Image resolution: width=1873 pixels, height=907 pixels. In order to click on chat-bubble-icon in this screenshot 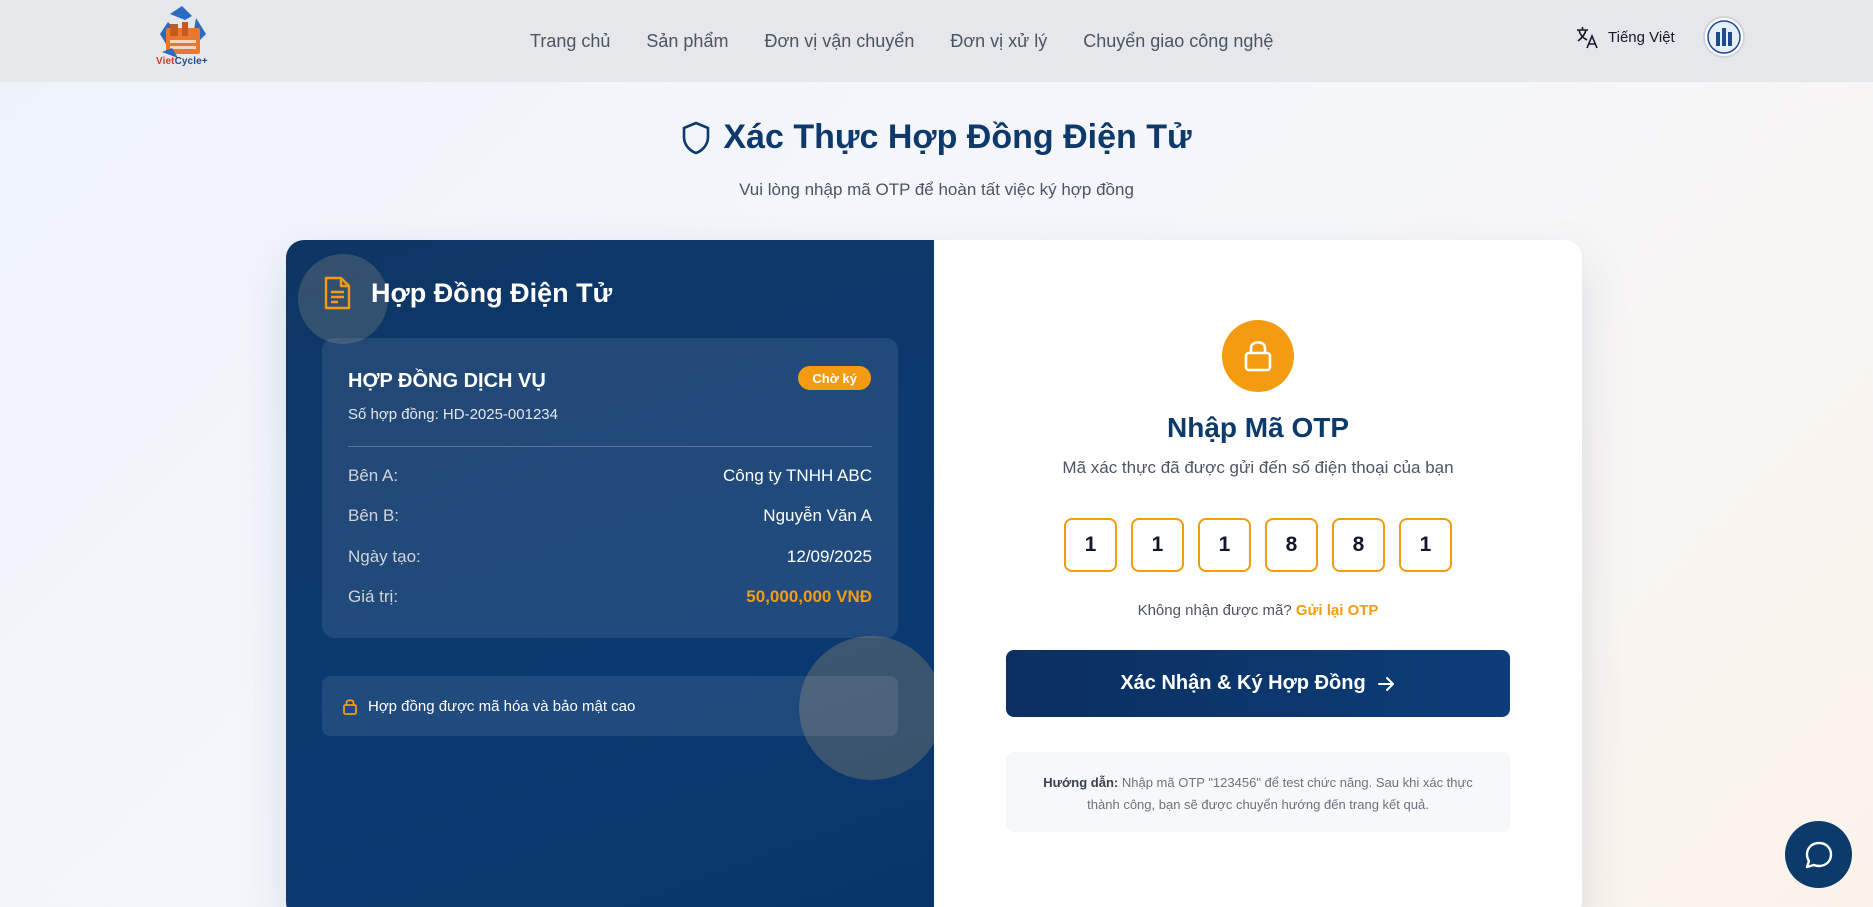, I will do `click(1818, 854)`.